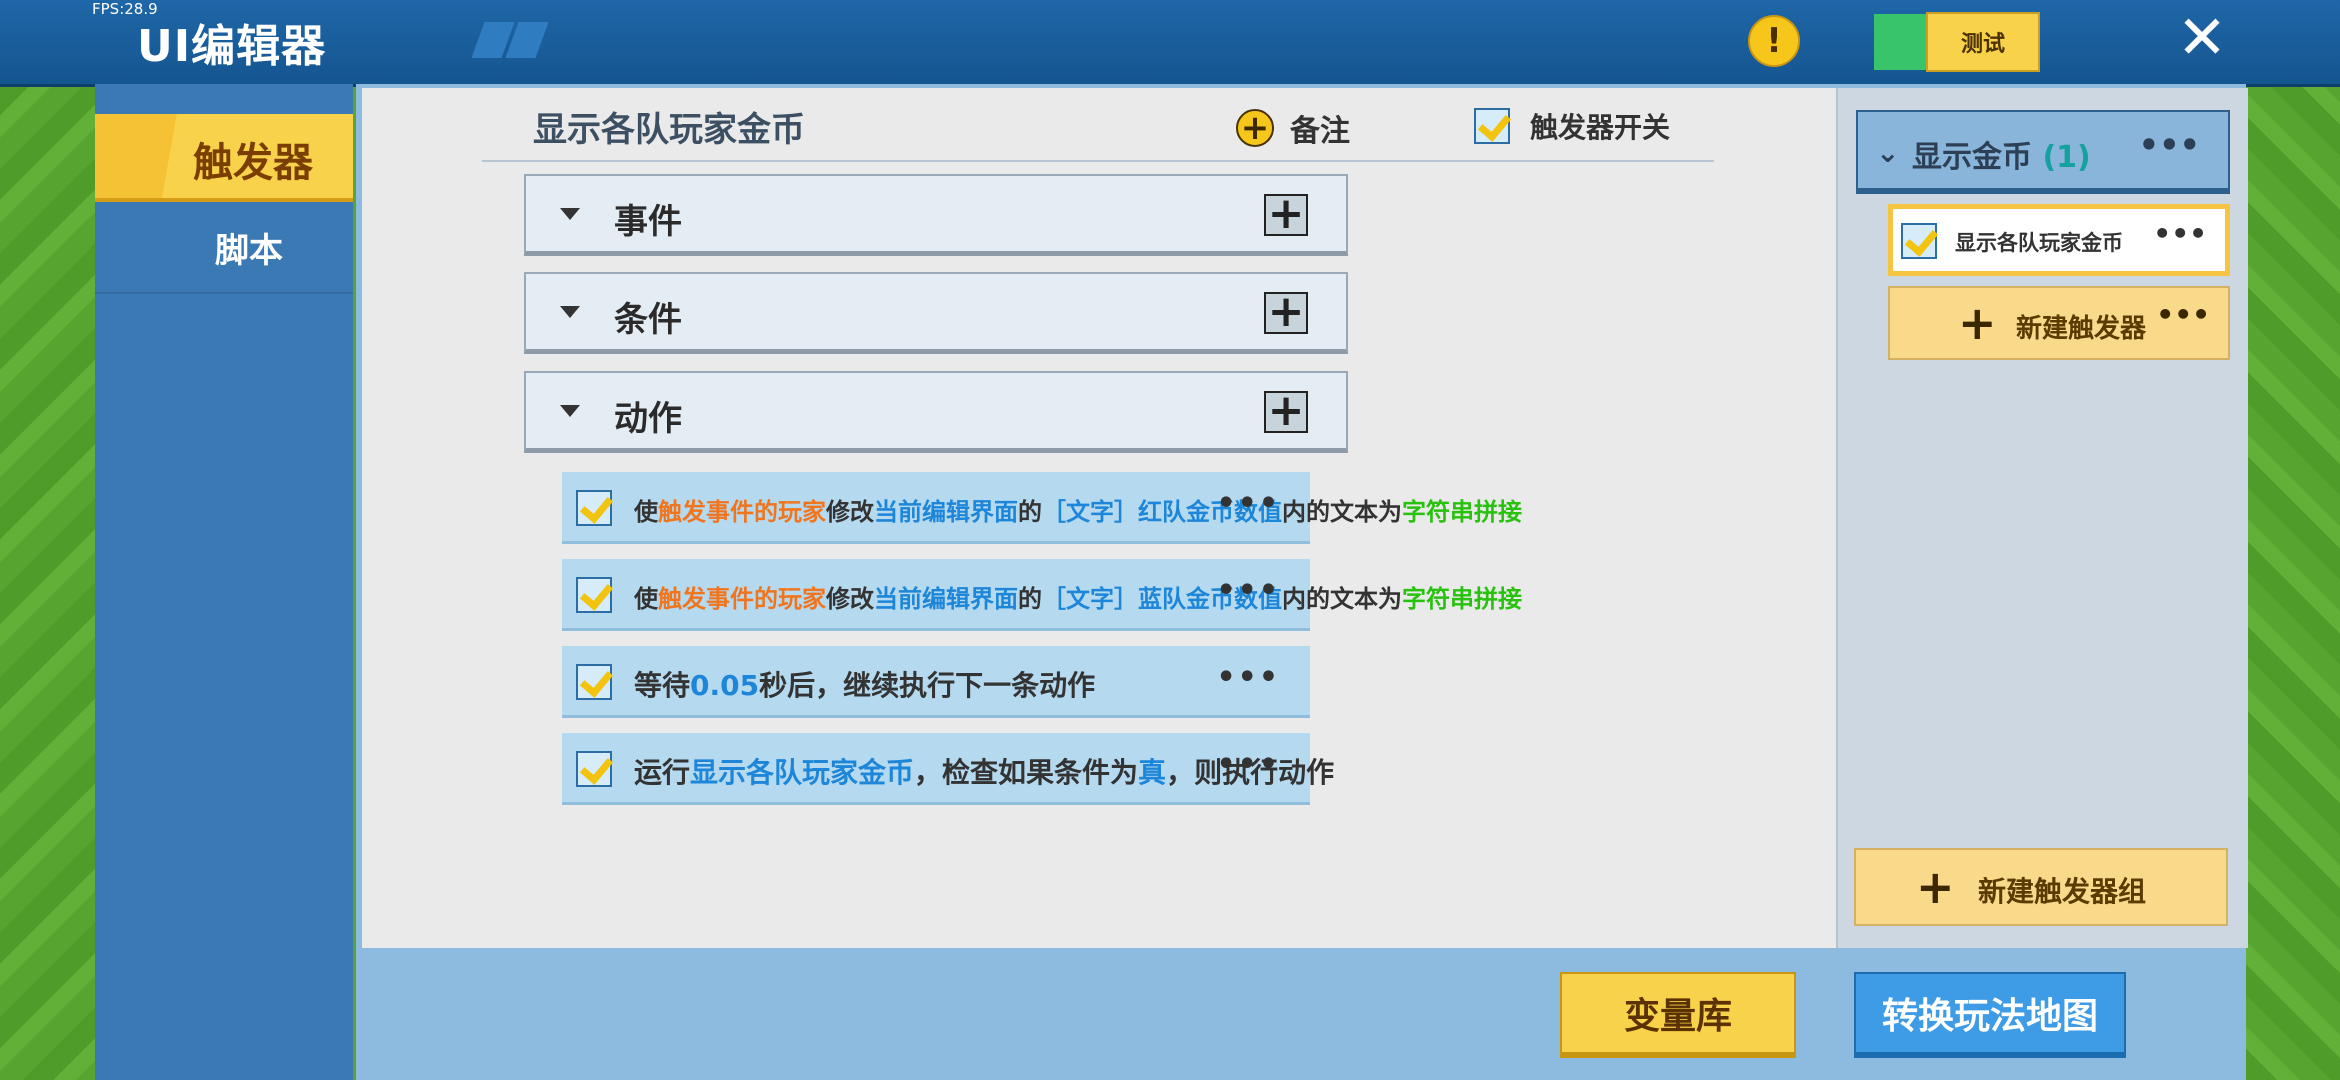 Image resolution: width=2340 pixels, height=1080 pixels. What do you see at coordinates (47, 582) in the screenshot?
I see `background-grass-left` at bounding box center [47, 582].